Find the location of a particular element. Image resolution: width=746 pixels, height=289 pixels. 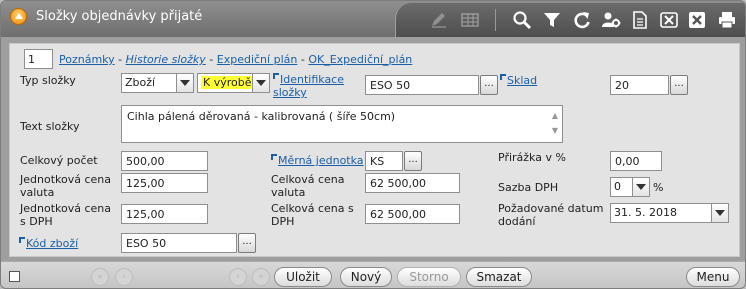

kod-zbozi-link: Kód zboží is located at coordinates (48, 243).